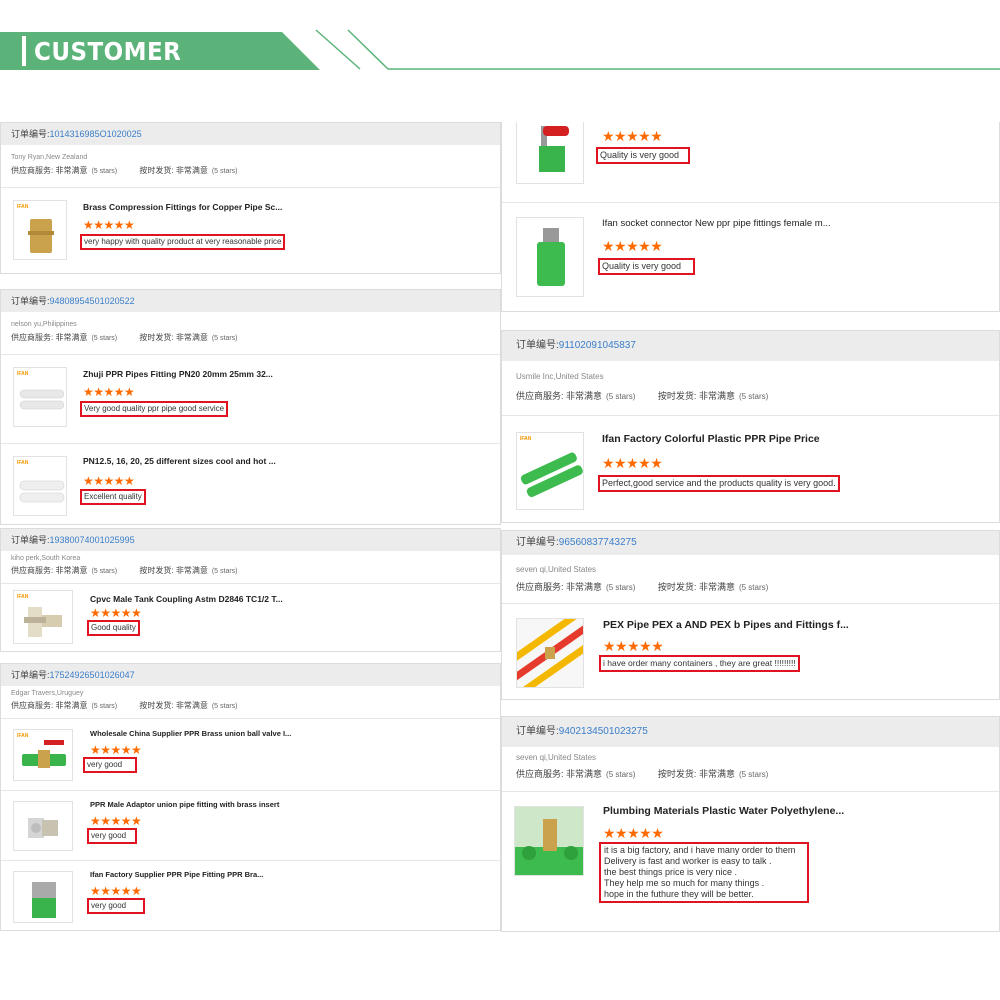  What do you see at coordinates (92, 540) in the screenshot?
I see `order-number: 19380074001025995` at bounding box center [92, 540].